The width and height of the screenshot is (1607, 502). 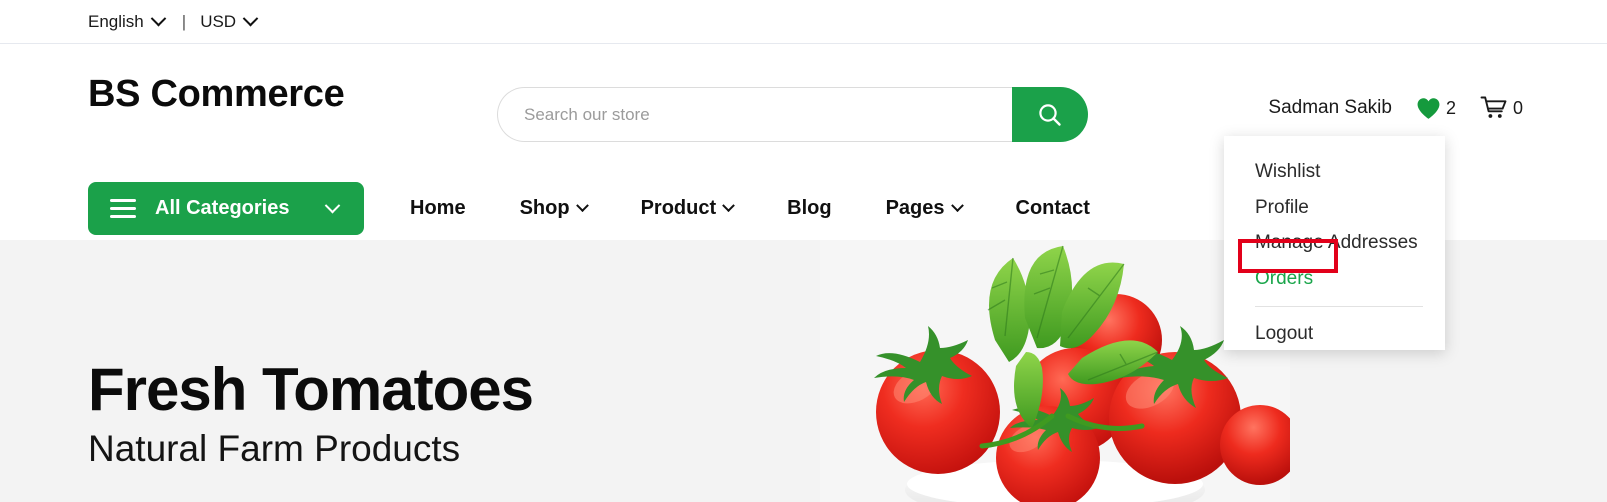 I want to click on site-logo: BS Commerce, so click(x=216, y=94).